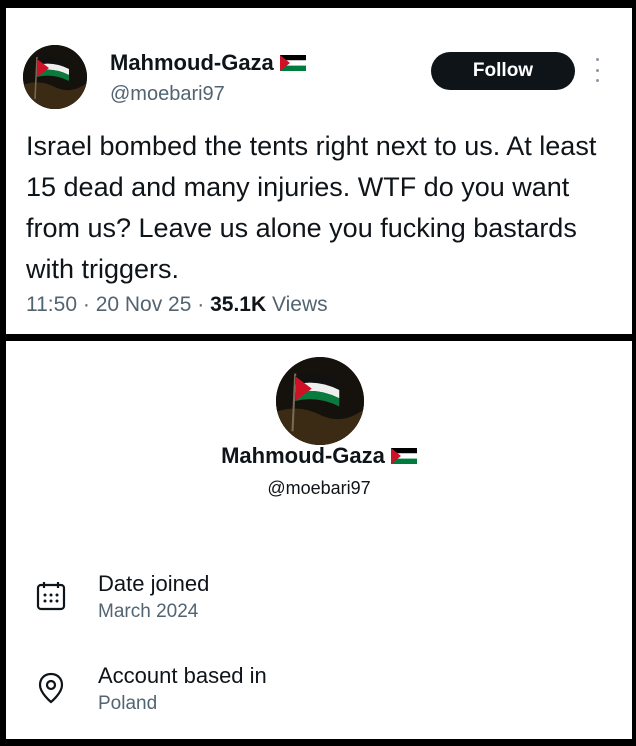 The width and height of the screenshot is (636, 746). Describe the element at coordinates (182, 675) in the screenshot. I see `account-based-label: Account based in` at that location.